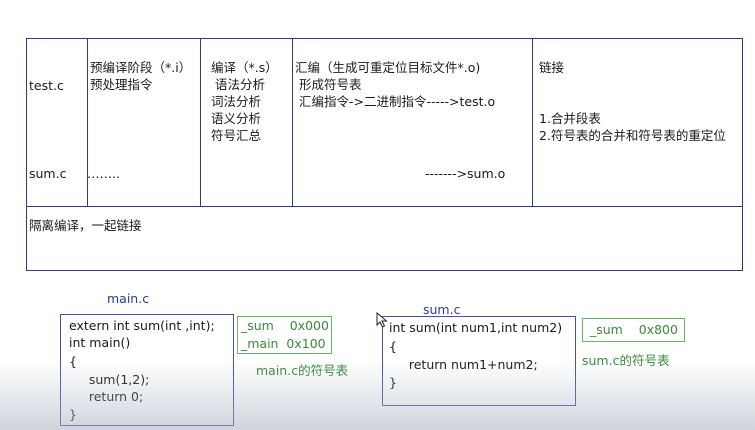 Image resolution: width=755 pixels, height=430 pixels. What do you see at coordinates (48, 173) in the screenshot?
I see `row2-file: sum.c` at bounding box center [48, 173].